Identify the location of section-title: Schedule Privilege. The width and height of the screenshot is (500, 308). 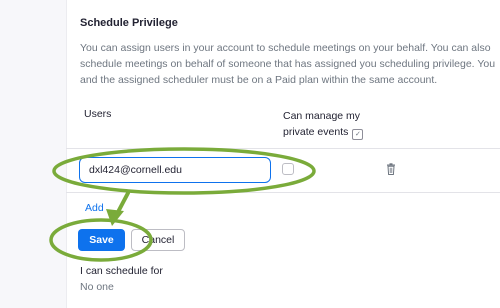
(129, 23).